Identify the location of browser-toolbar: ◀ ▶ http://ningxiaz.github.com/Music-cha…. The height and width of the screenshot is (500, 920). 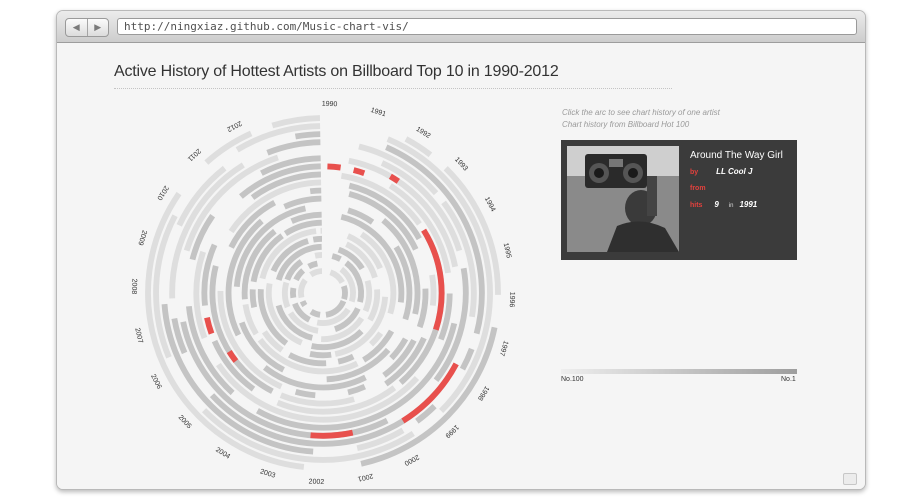
(461, 27).